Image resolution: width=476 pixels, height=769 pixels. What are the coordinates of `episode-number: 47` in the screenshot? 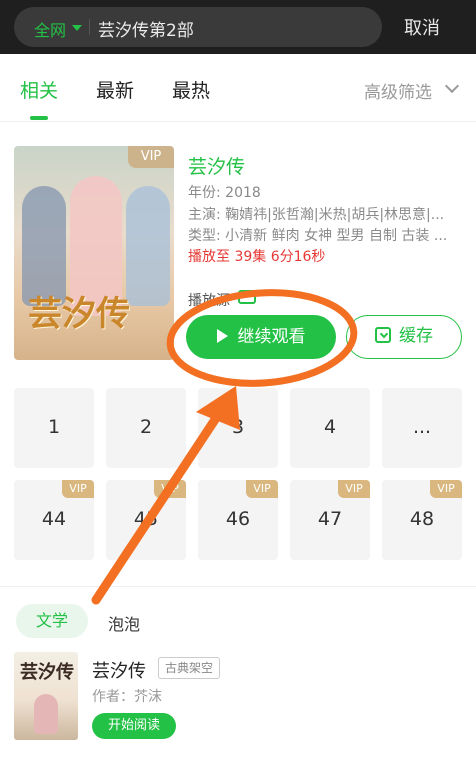 It's located at (330, 519).